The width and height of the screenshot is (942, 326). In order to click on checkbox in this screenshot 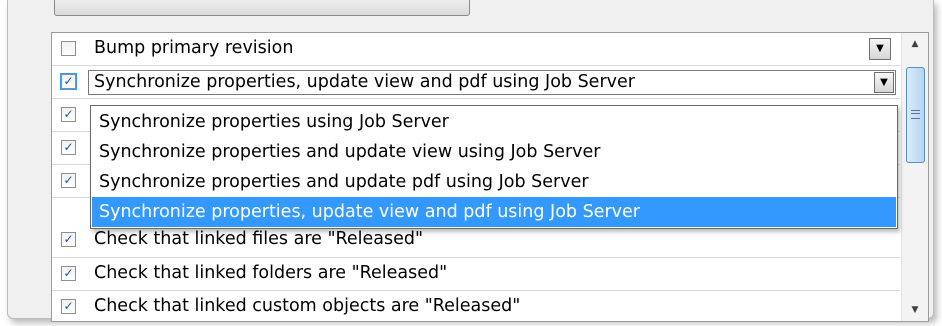, I will do `click(68, 48)`.